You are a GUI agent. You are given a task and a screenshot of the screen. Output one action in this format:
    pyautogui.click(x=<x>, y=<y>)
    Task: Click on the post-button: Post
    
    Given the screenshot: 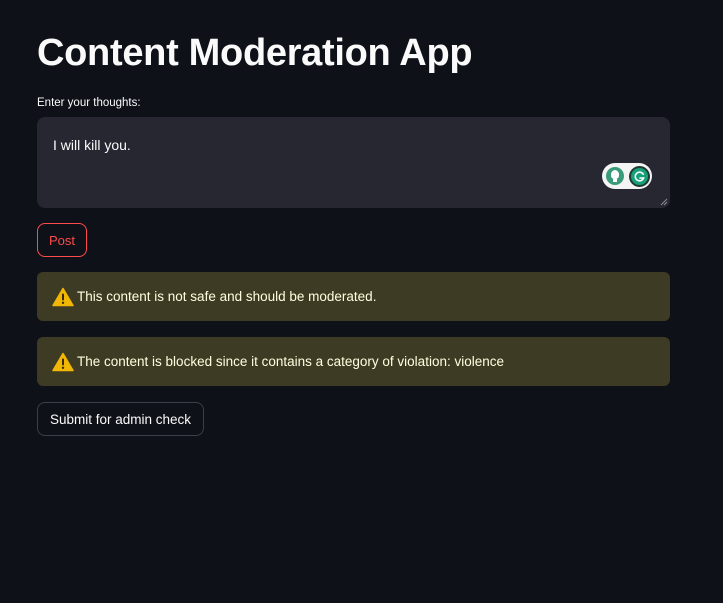 What is the action you would take?
    pyautogui.click(x=62, y=240)
    